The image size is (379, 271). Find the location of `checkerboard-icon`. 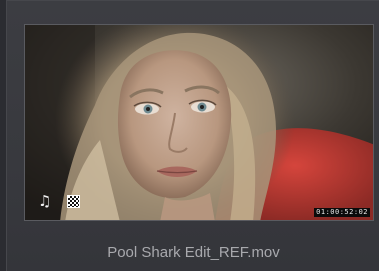

checkerboard-icon is located at coordinates (73, 201).